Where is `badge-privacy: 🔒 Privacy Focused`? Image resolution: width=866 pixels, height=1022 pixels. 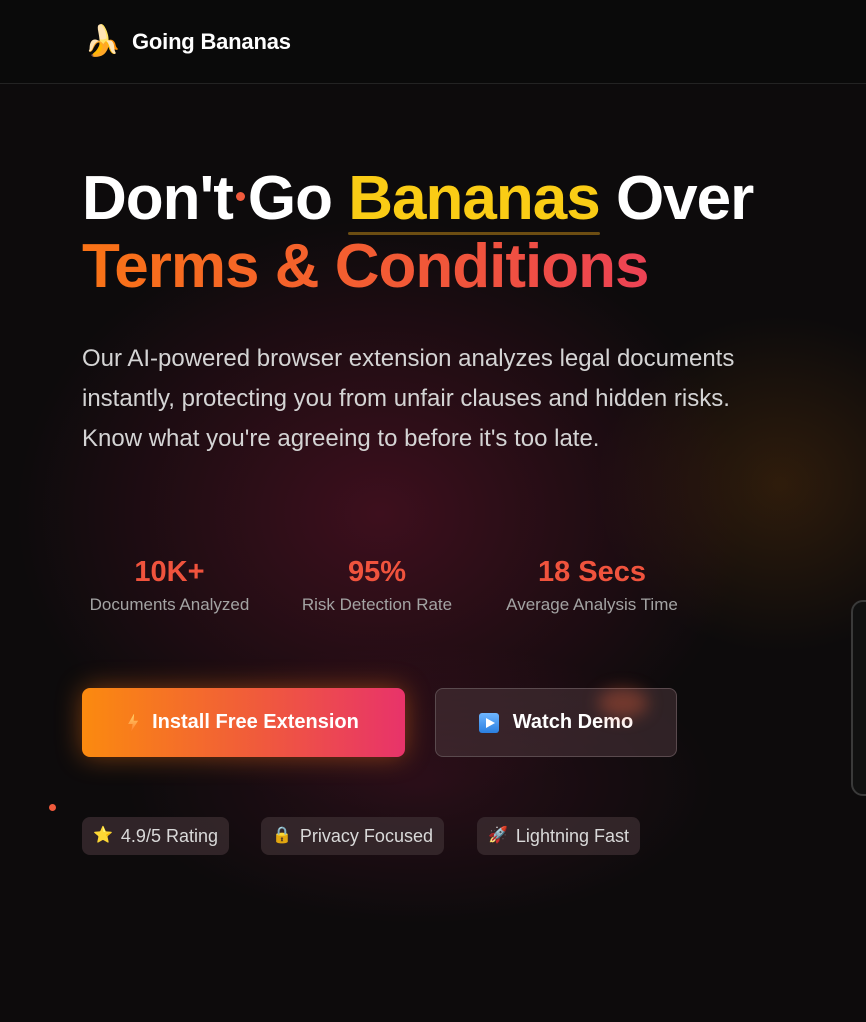 badge-privacy: 🔒 Privacy Focused is located at coordinates (352, 836).